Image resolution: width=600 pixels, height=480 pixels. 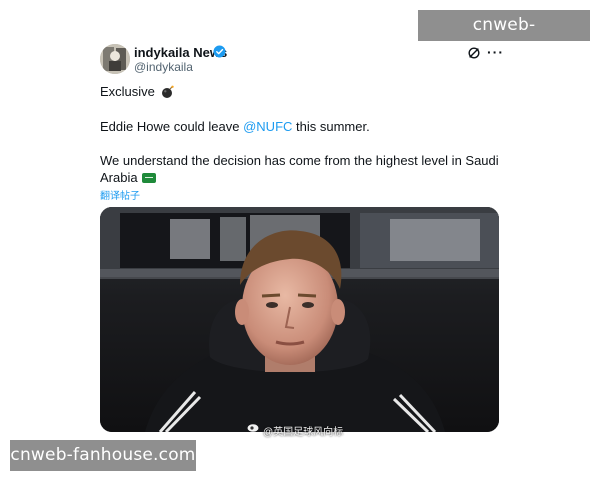 What do you see at coordinates (303, 432) in the screenshot?
I see `photo-credit-text: @英国足球风向标` at bounding box center [303, 432].